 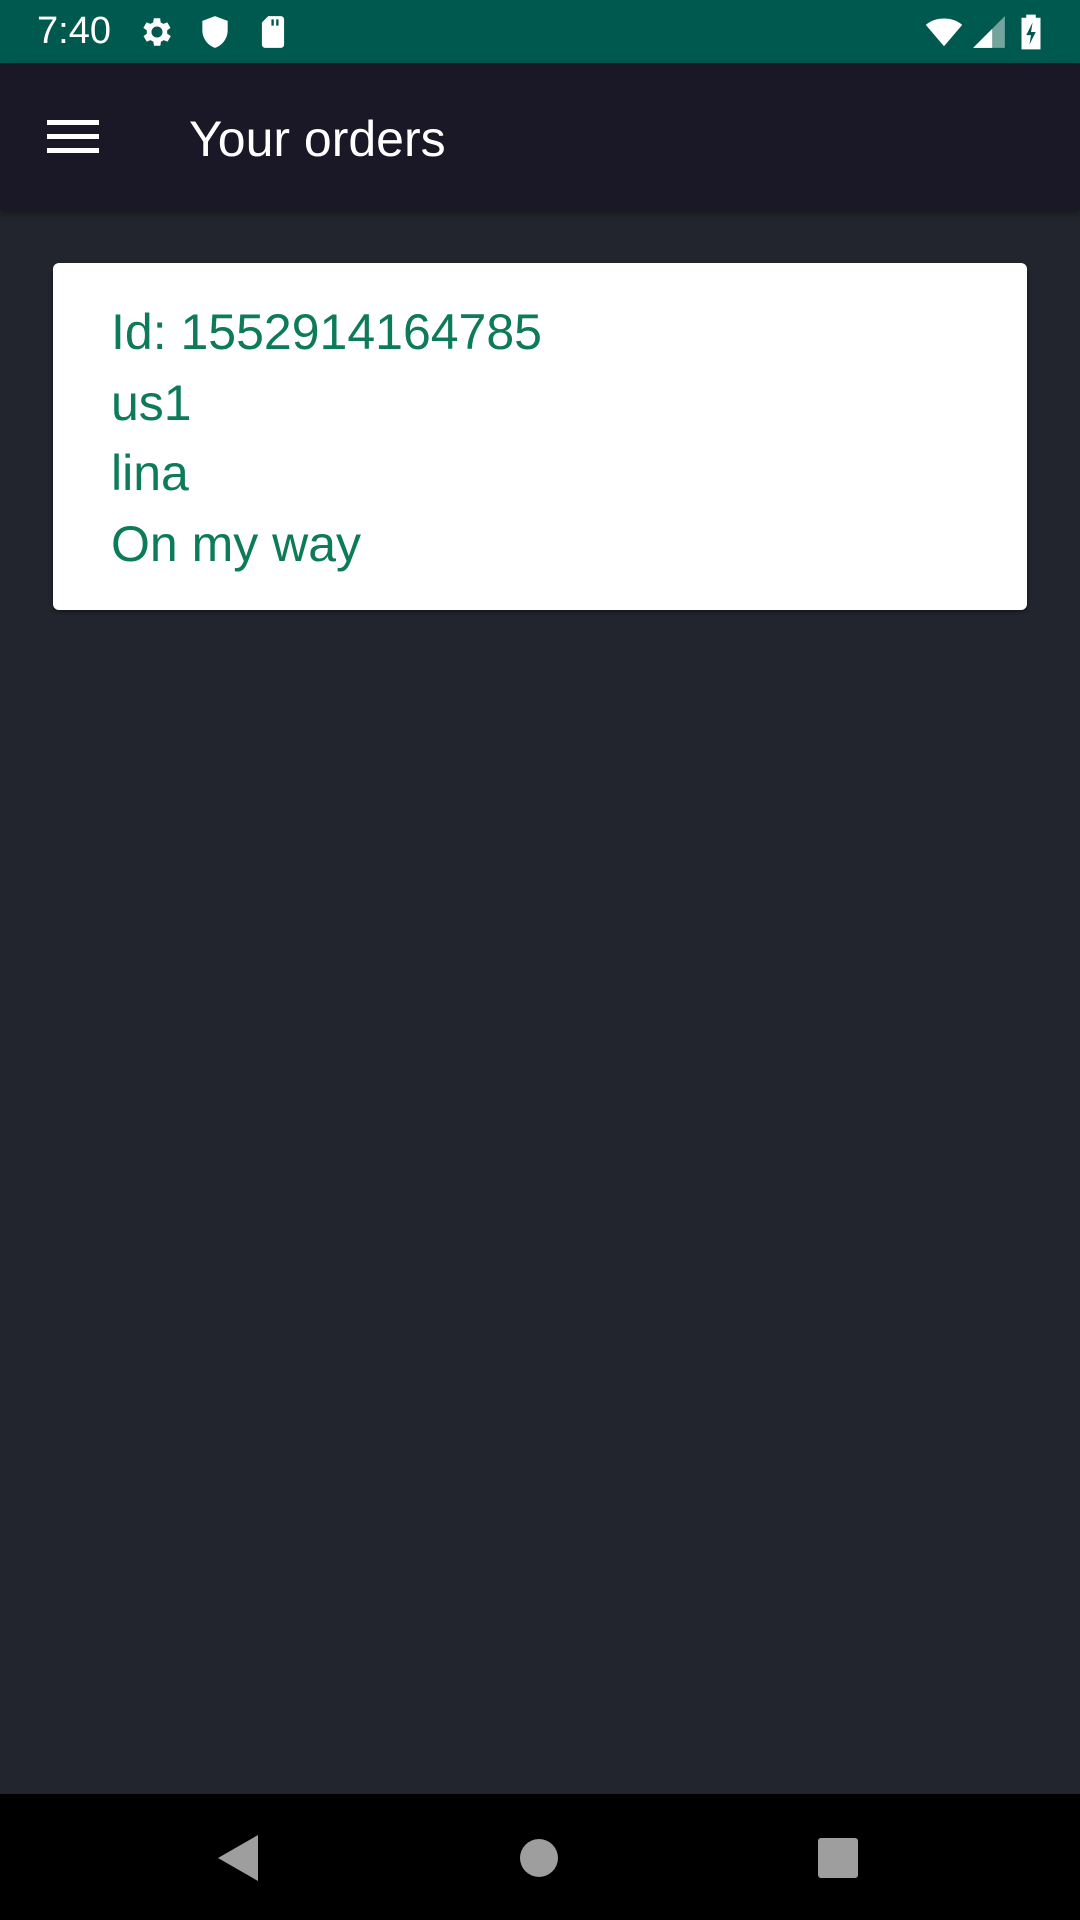 What do you see at coordinates (1031, 32) in the screenshot?
I see `battery-charging-icon` at bounding box center [1031, 32].